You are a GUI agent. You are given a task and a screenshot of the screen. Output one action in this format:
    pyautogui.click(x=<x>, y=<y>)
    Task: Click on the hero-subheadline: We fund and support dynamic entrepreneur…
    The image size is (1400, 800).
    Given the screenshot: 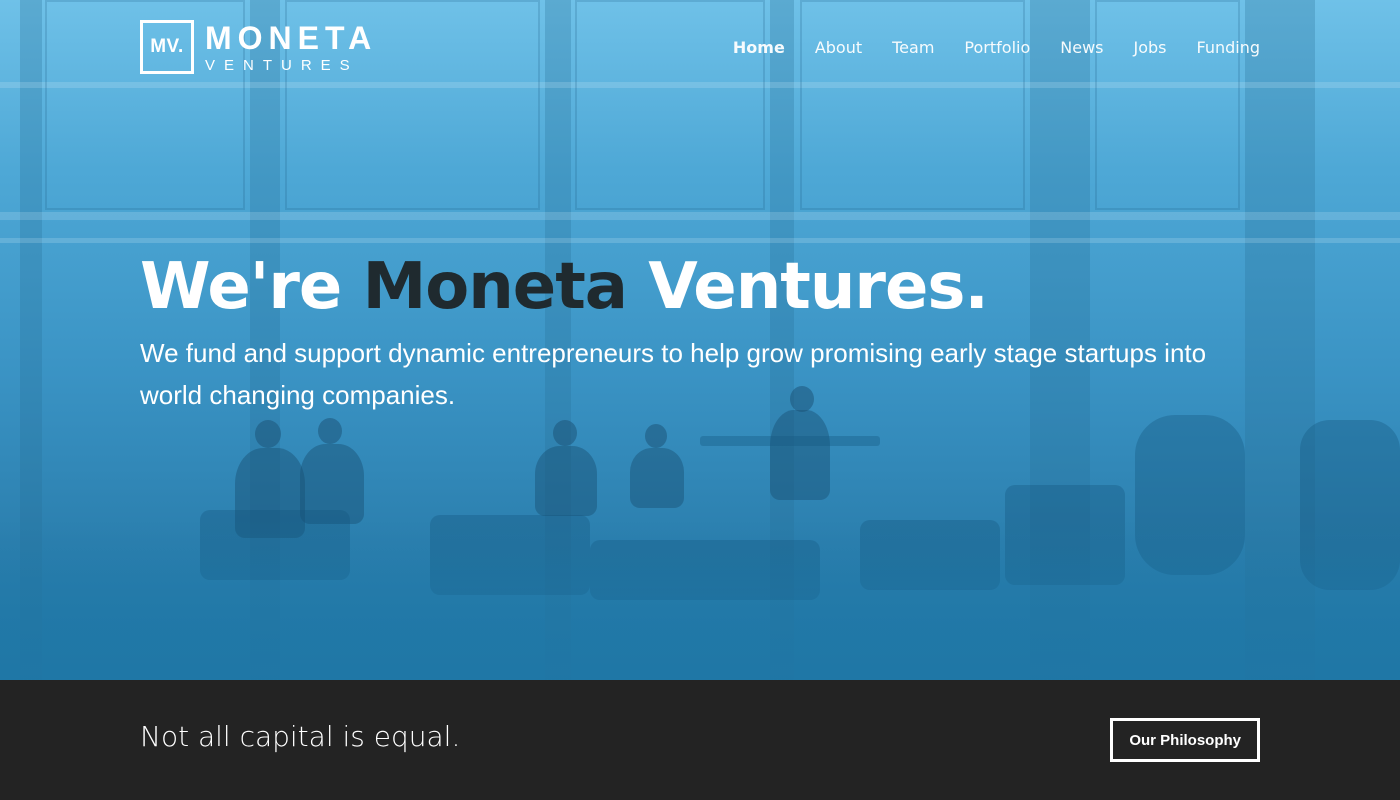 What is the action you would take?
    pyautogui.click(x=673, y=374)
    